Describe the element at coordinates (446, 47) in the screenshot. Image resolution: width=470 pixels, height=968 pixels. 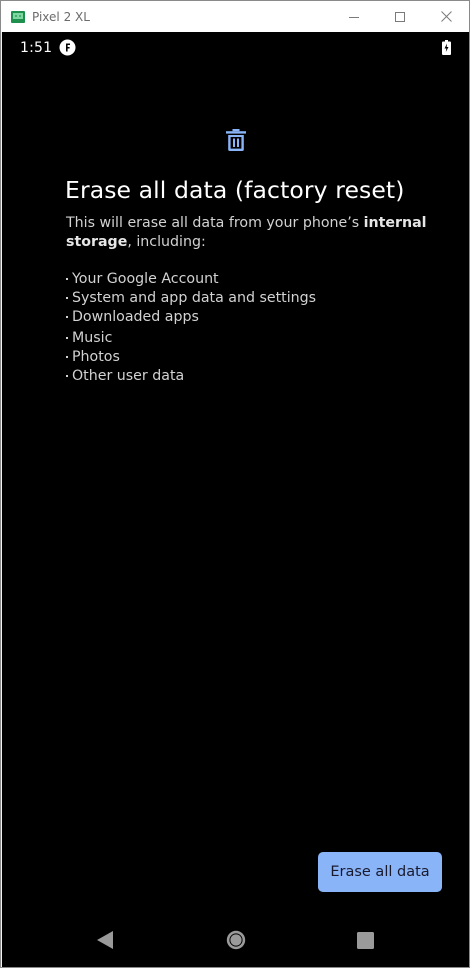
I see `battery-charging-icon` at that location.